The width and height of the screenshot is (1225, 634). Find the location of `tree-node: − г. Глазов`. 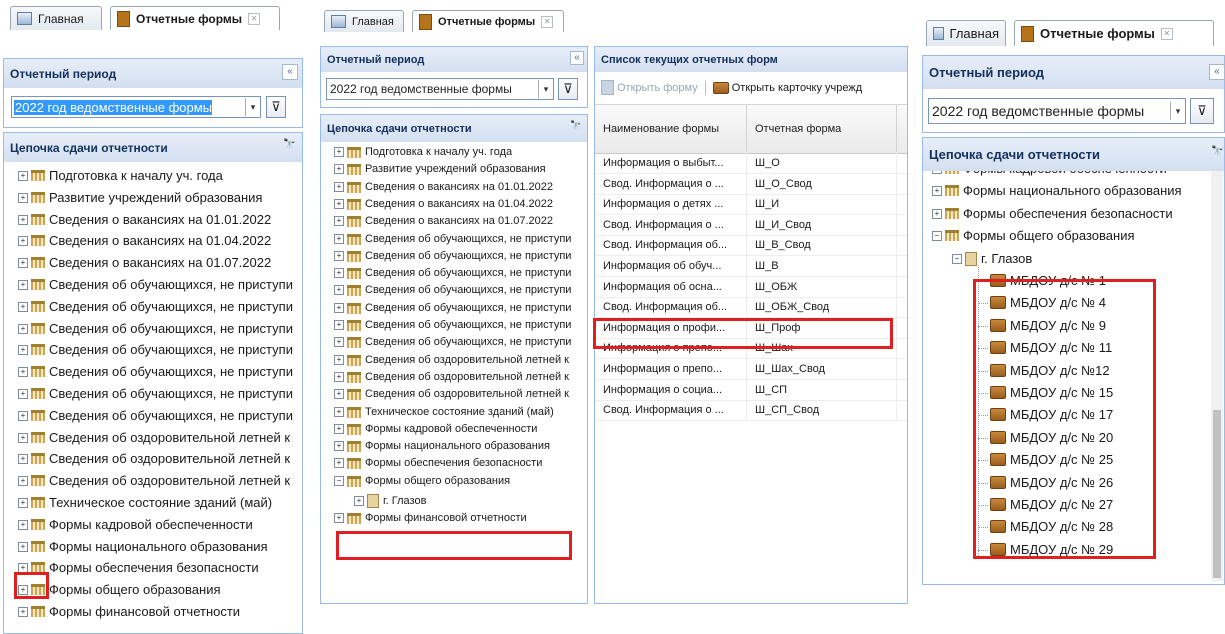

tree-node: − г. Глазов is located at coordinates (992, 258).